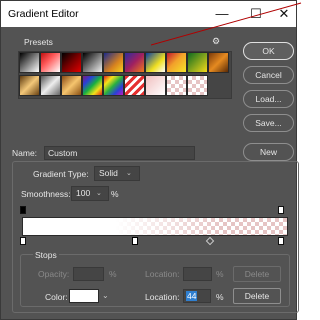  I want to click on opacity-location-field, so click(197, 274).